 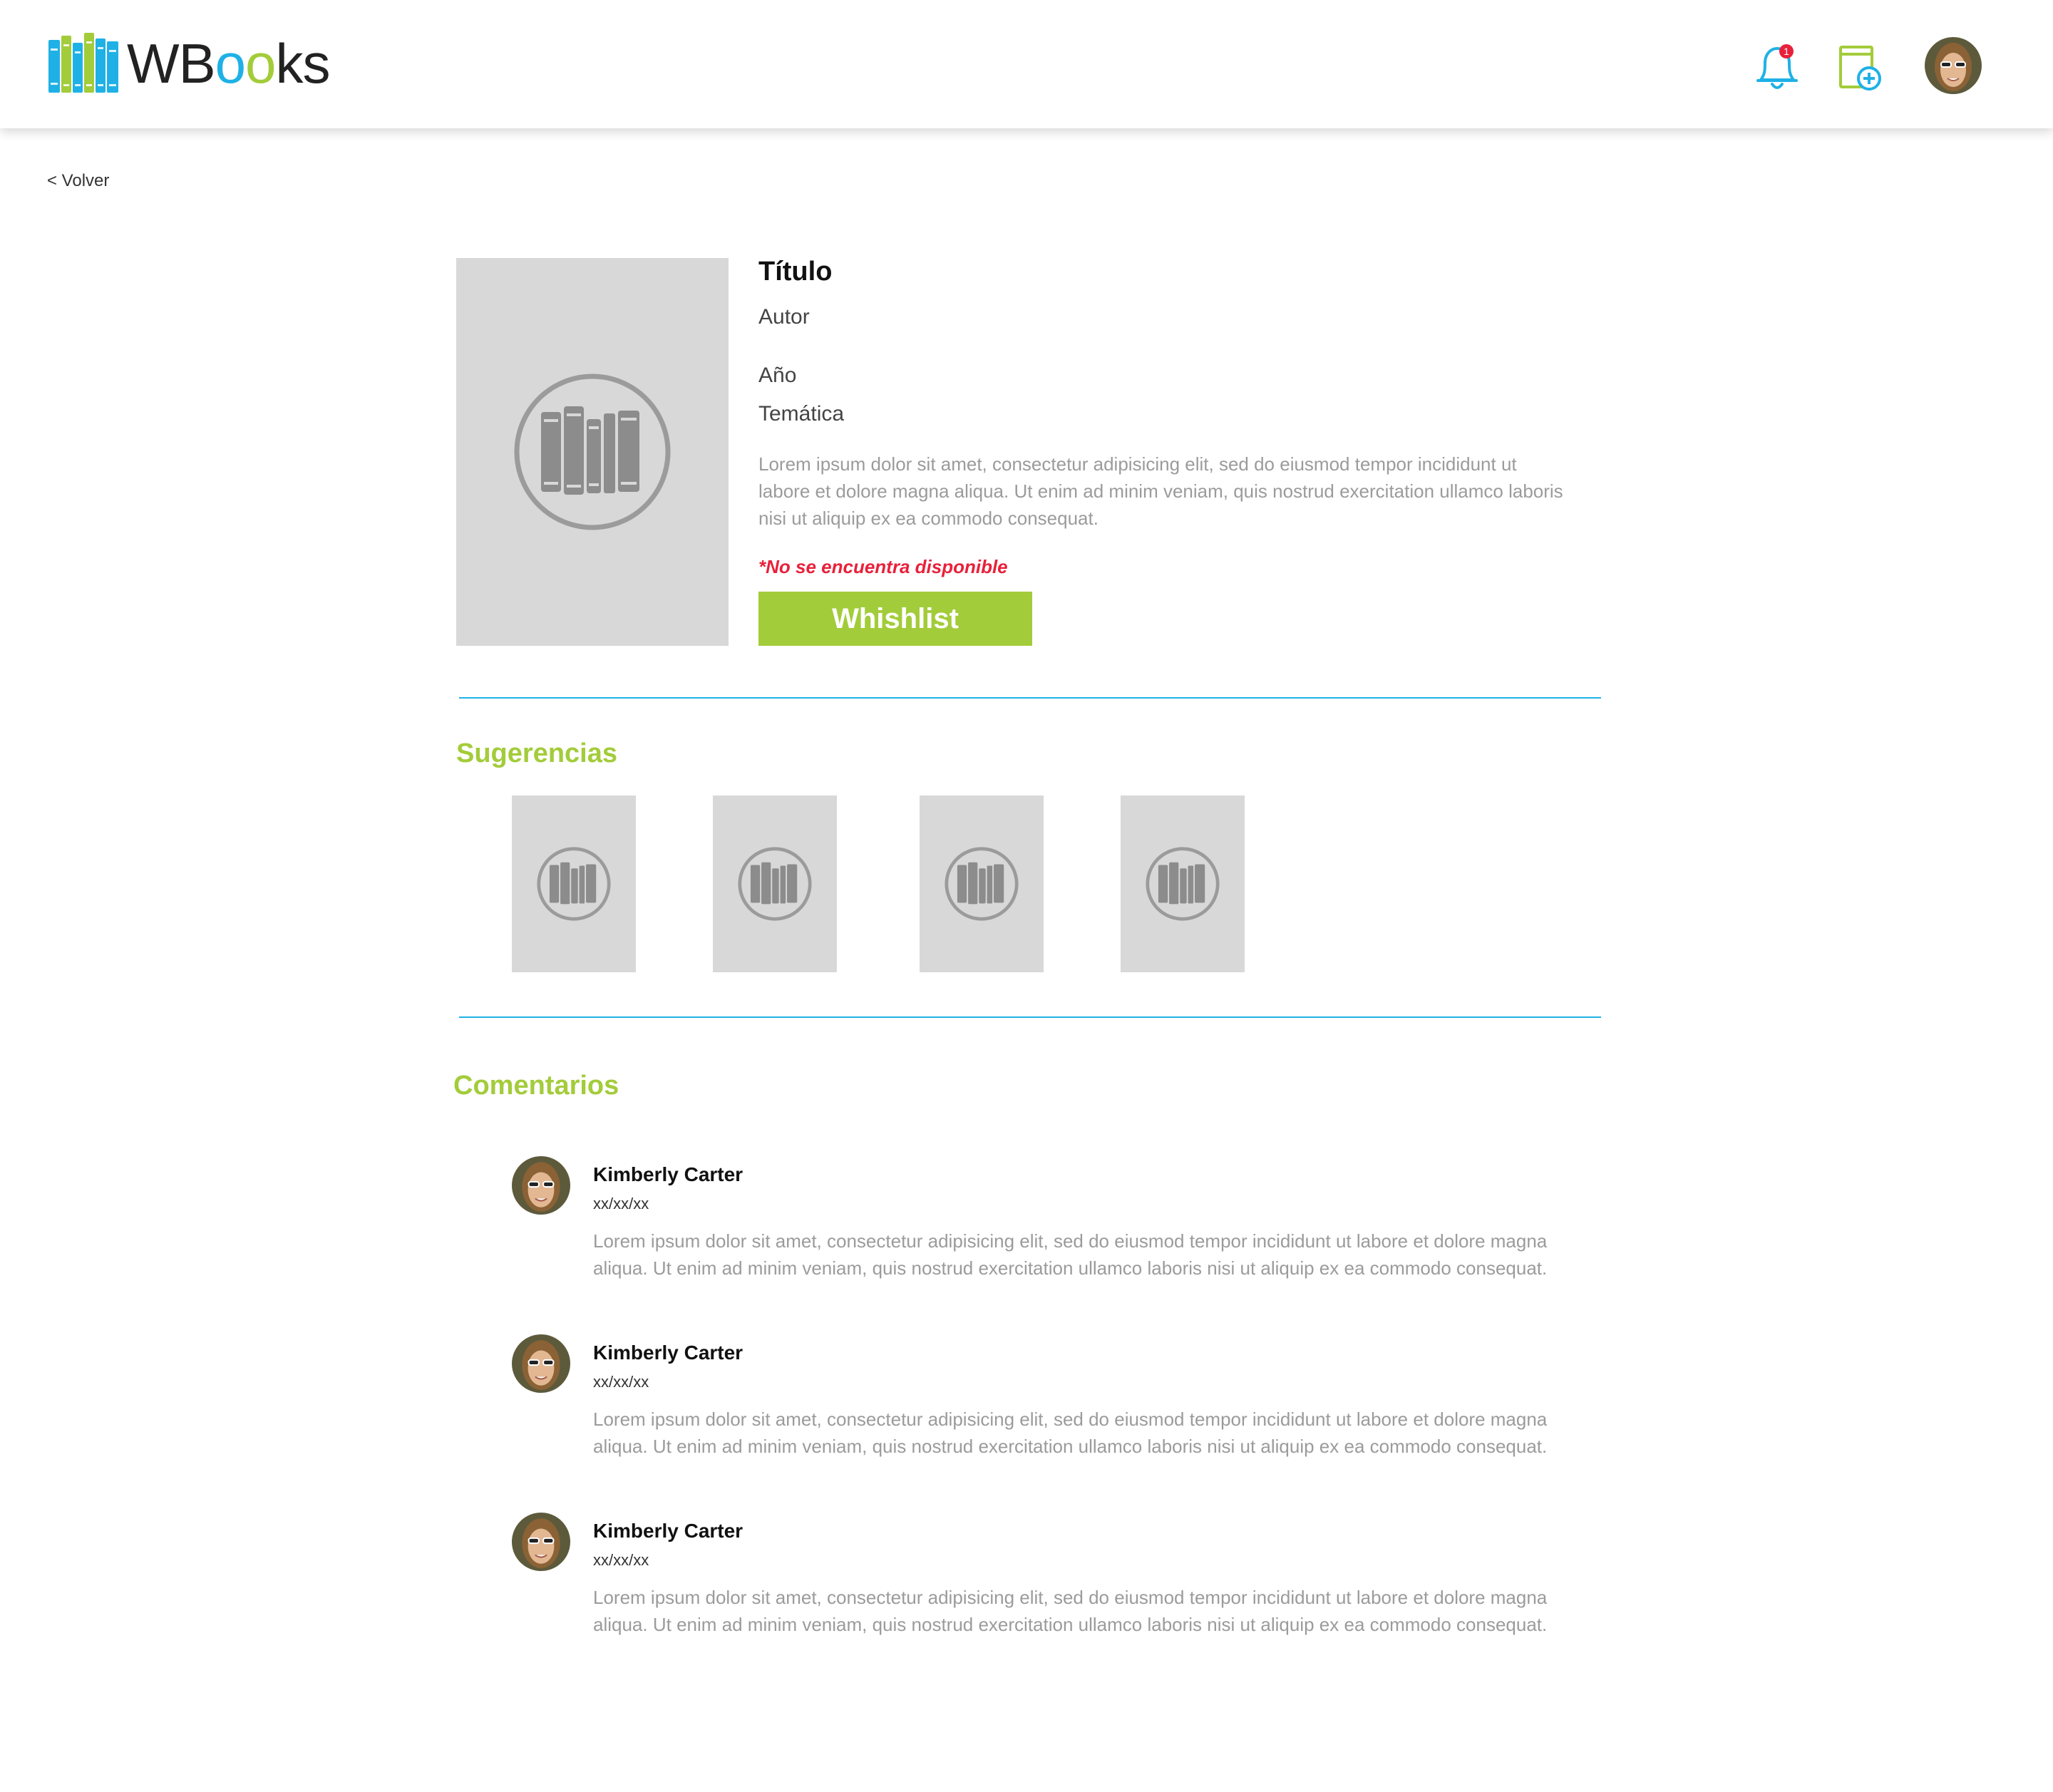 What do you see at coordinates (1786, 52) in the screenshot?
I see `notification-count: 1` at bounding box center [1786, 52].